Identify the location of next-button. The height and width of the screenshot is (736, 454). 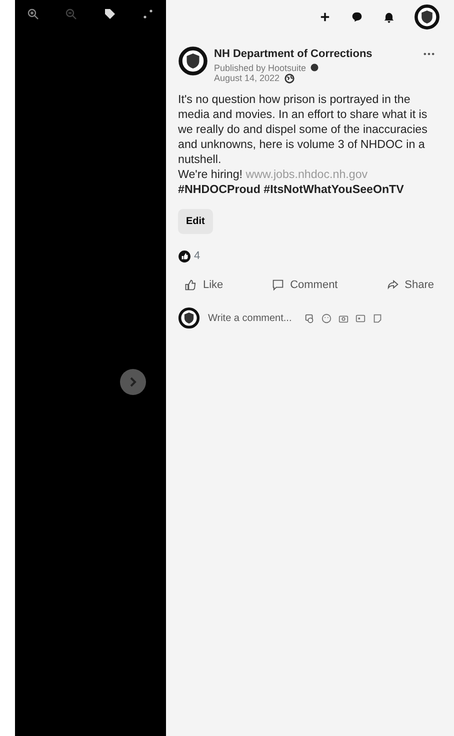
(133, 382).